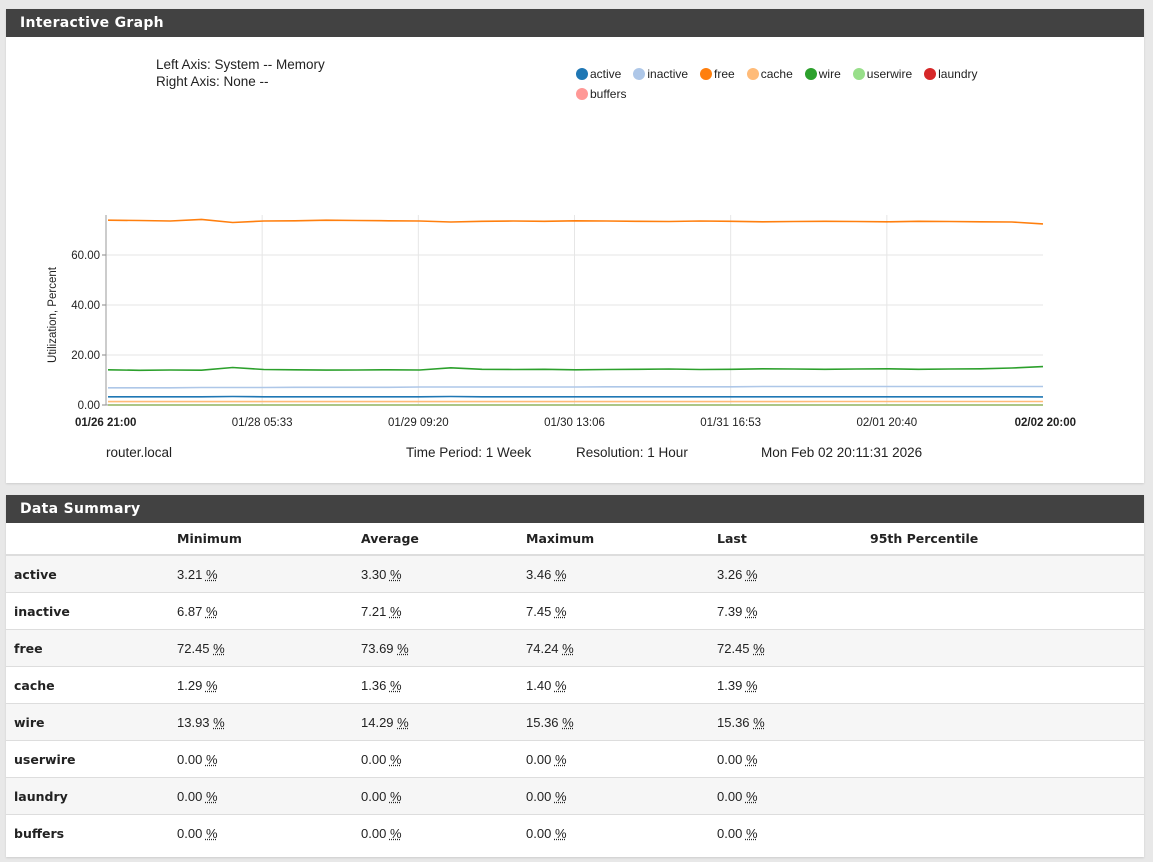  I want to click on cell-value: 13.93, so click(193, 722).